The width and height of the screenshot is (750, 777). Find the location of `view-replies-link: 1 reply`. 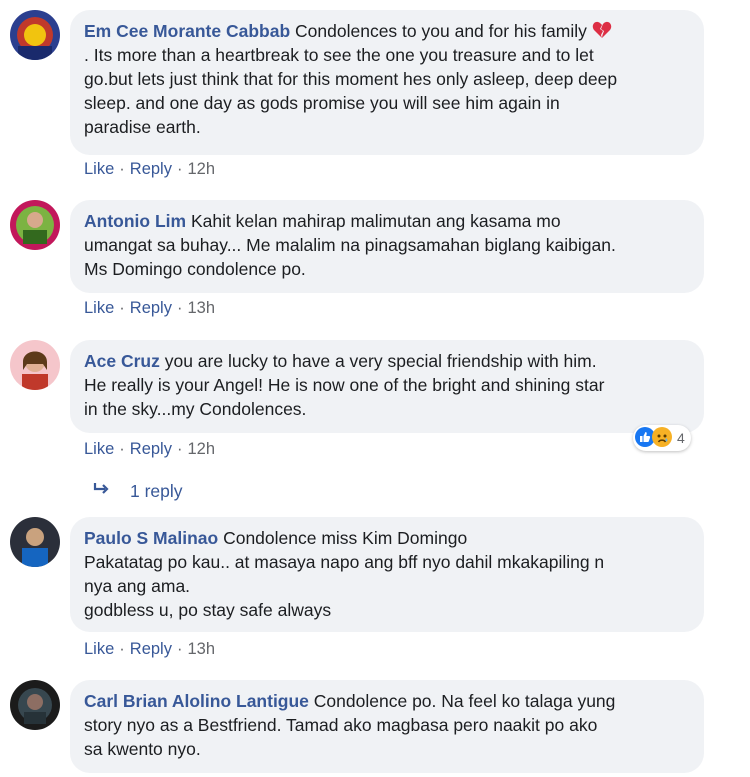

view-replies-link: 1 reply is located at coordinates (137, 491).